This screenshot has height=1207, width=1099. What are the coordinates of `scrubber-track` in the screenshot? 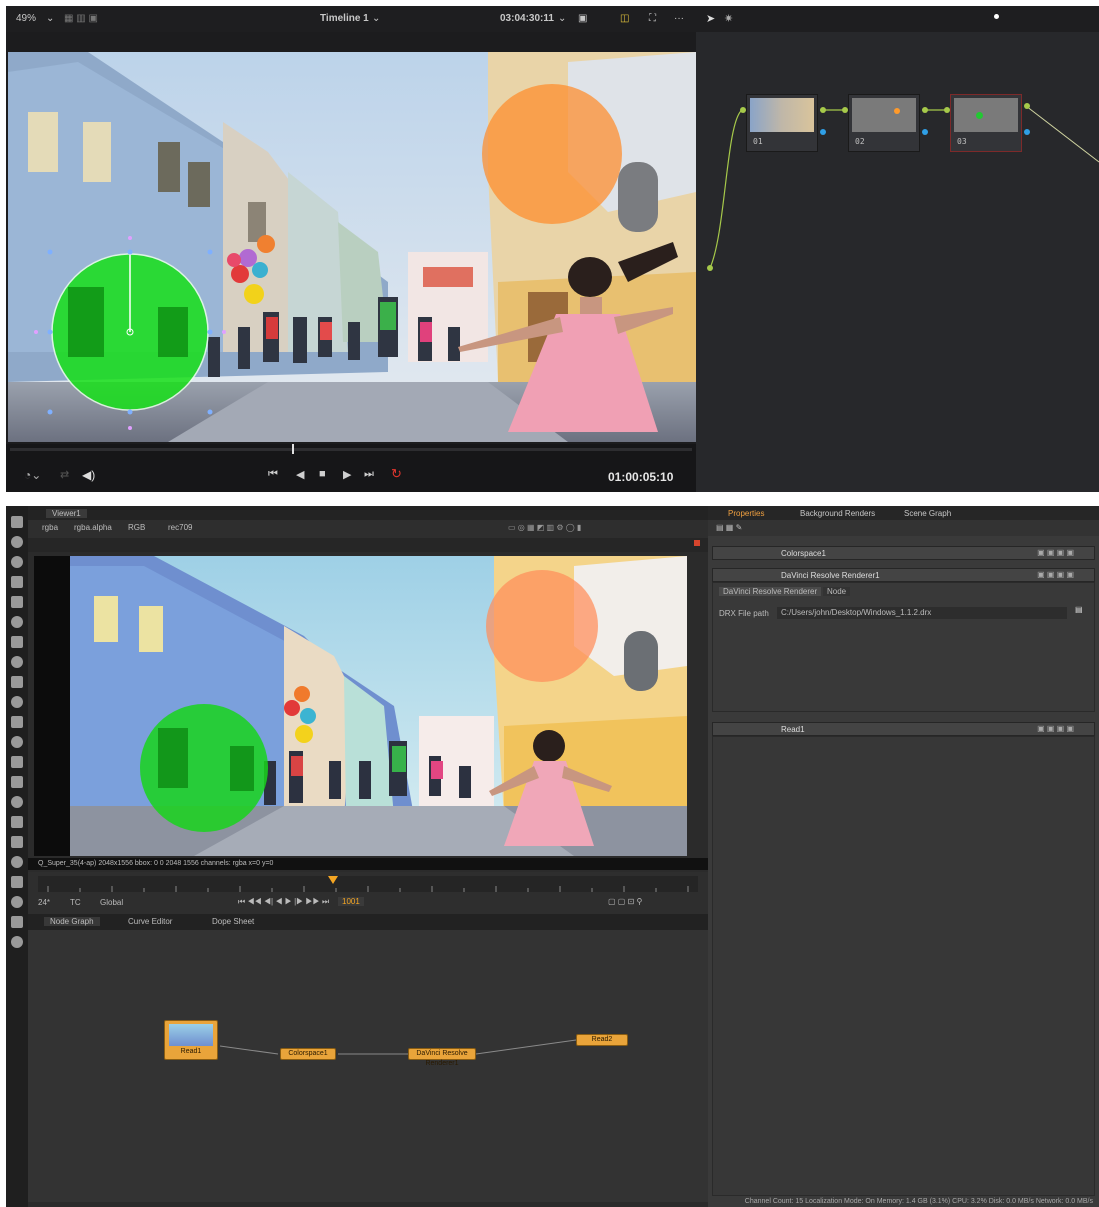 It's located at (351, 449).